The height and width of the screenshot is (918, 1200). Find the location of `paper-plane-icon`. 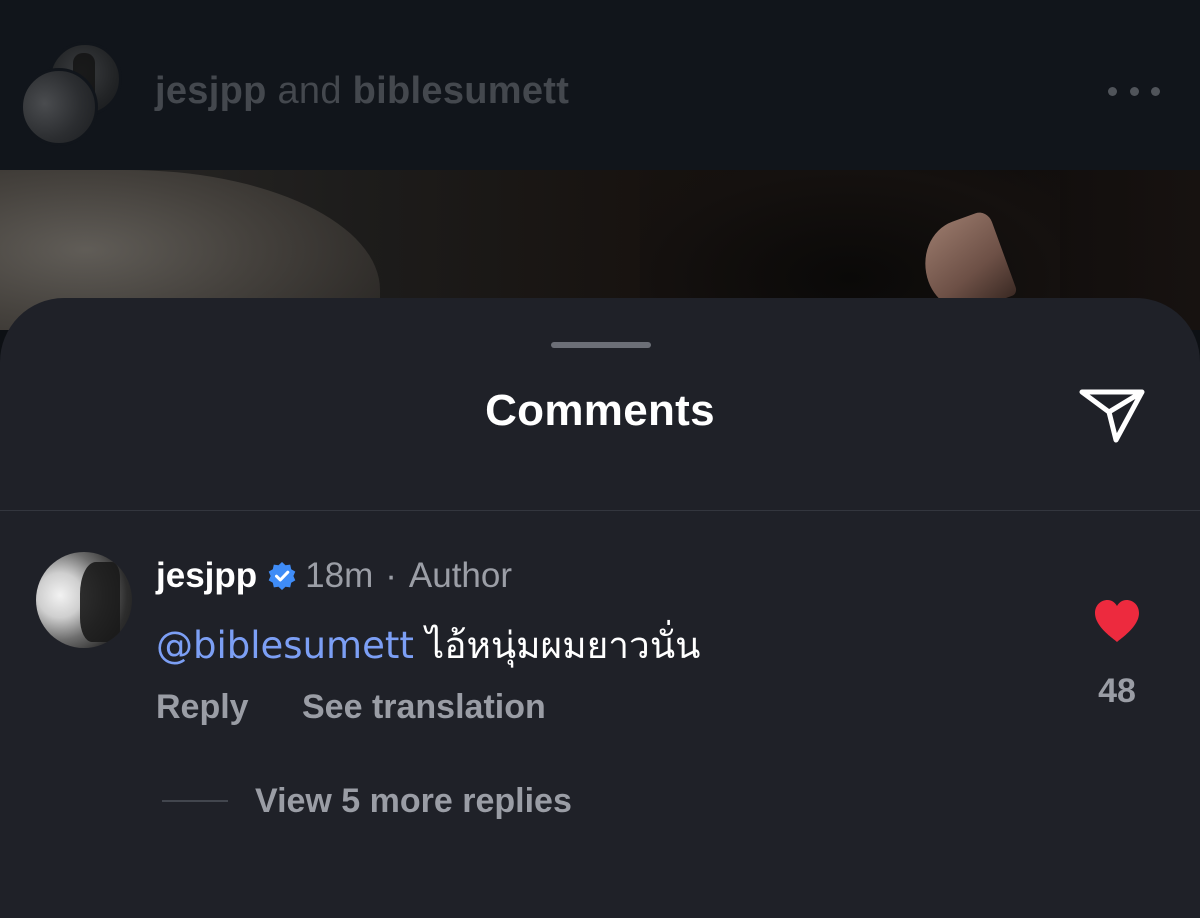

paper-plane-icon is located at coordinates (1112, 414).